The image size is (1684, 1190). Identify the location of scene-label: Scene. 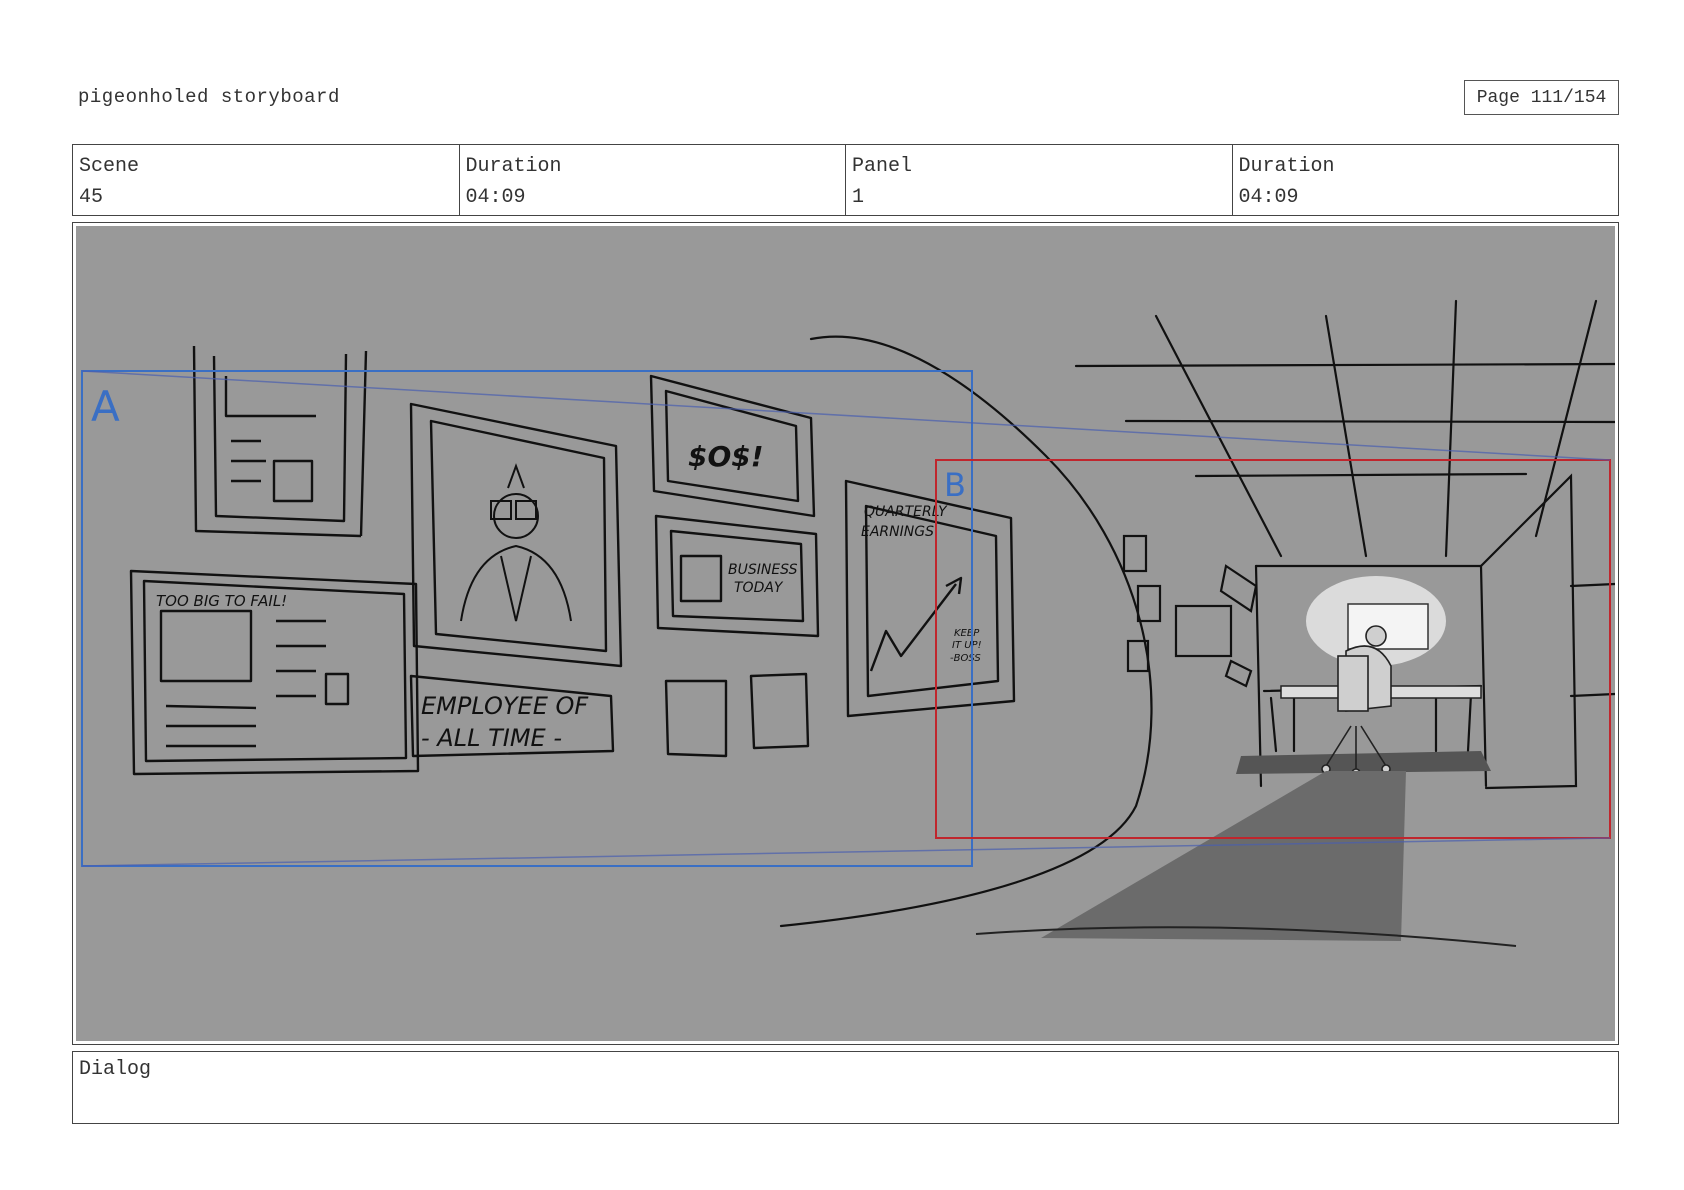
(109, 166).